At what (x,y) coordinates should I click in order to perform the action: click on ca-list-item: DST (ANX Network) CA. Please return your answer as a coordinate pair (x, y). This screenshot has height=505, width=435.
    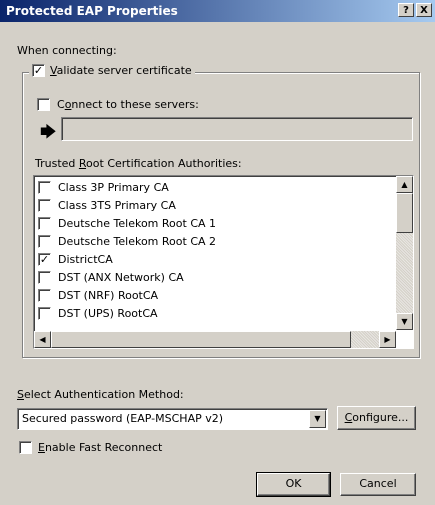
    Looking at the image, I should click on (215, 277).